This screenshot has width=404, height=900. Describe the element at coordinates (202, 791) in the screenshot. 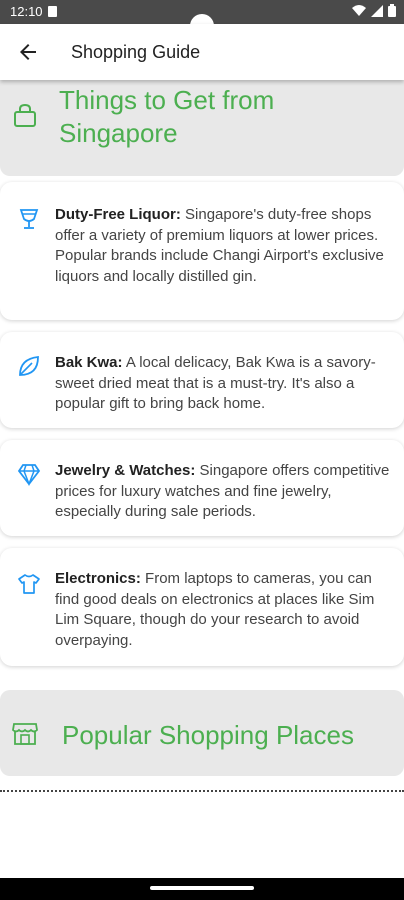

I see `divider` at that location.